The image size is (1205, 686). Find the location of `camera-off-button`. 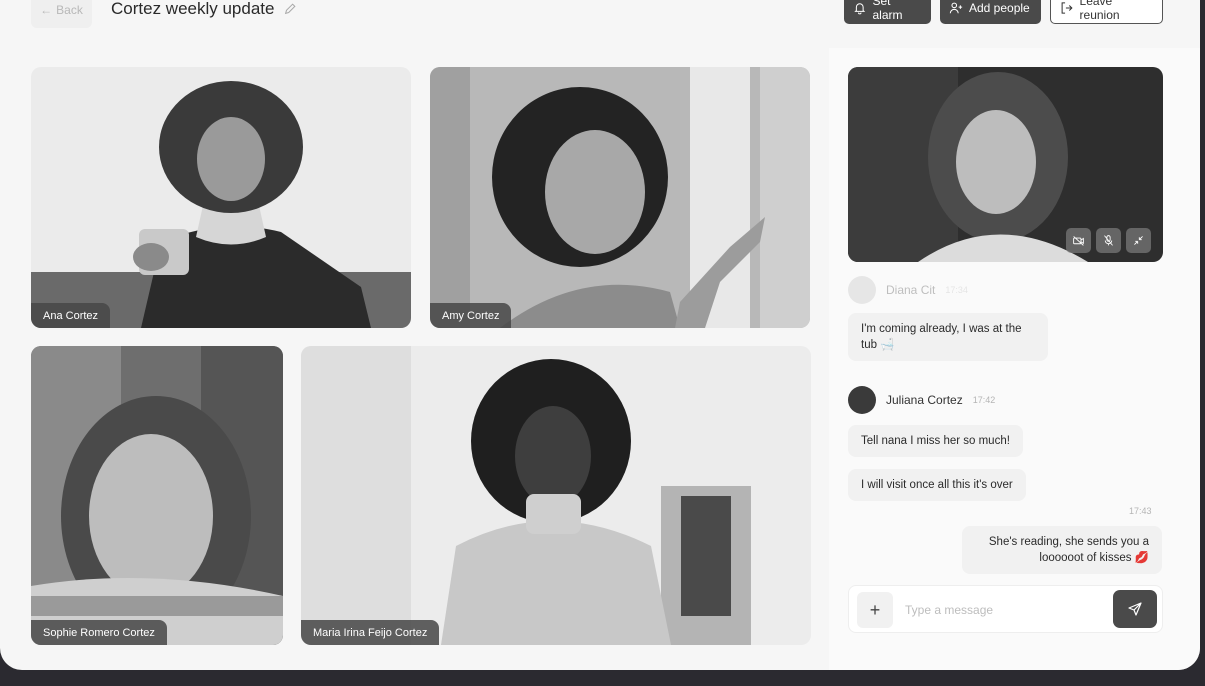

camera-off-button is located at coordinates (1078, 240).